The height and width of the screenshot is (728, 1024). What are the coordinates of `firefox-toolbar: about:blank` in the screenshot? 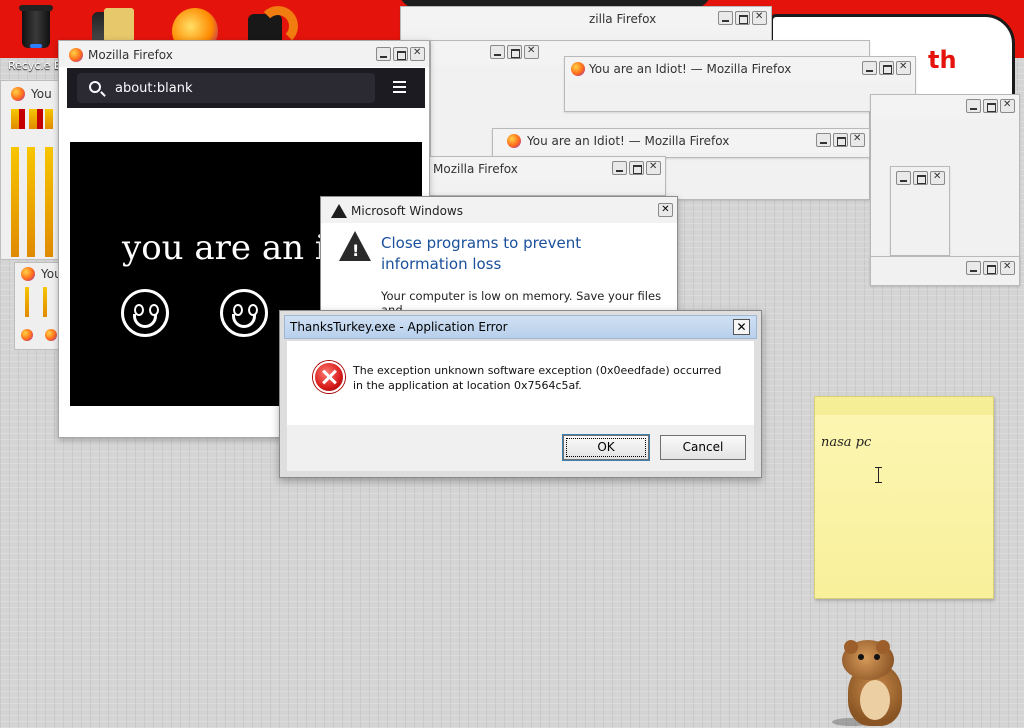 It's located at (246, 88).